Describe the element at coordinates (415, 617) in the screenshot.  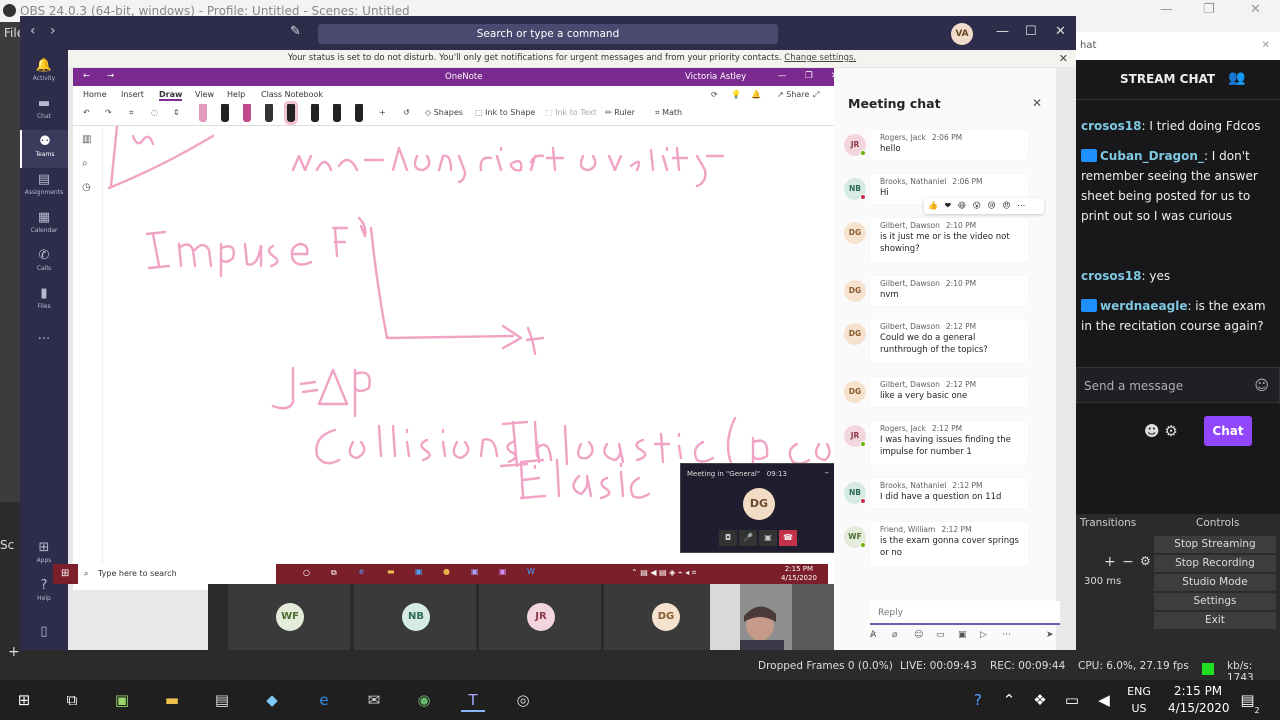
I see `participant-tile: NB` at that location.